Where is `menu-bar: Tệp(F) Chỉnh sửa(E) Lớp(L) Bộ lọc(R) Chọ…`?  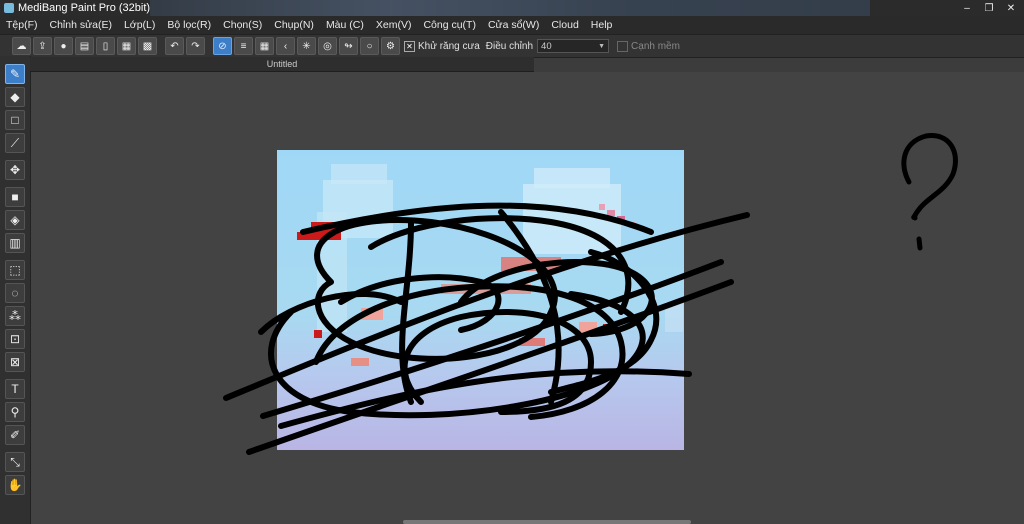
menu-bar: Tệp(F) Chỉnh sửa(E) Lớp(L) Bộ lọc(R) Chọ… is located at coordinates (512, 25).